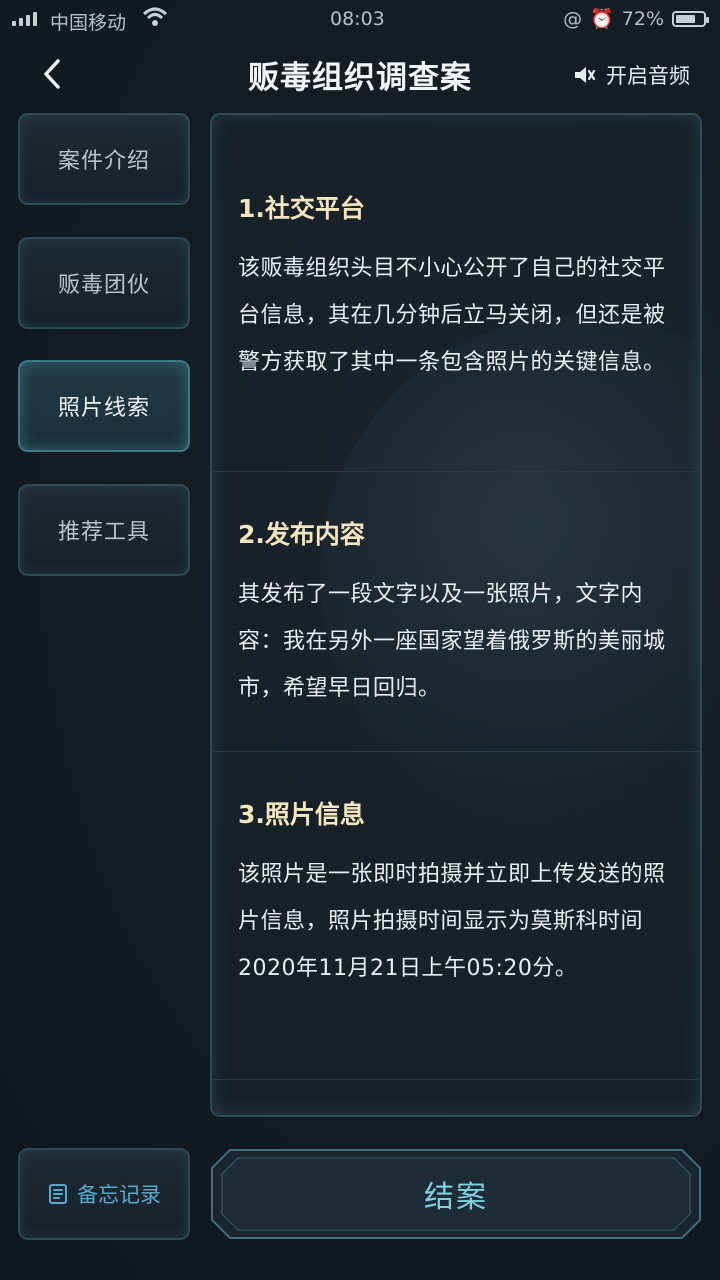  What do you see at coordinates (642, 18) in the screenshot?
I see `battery-percent: 72%` at bounding box center [642, 18].